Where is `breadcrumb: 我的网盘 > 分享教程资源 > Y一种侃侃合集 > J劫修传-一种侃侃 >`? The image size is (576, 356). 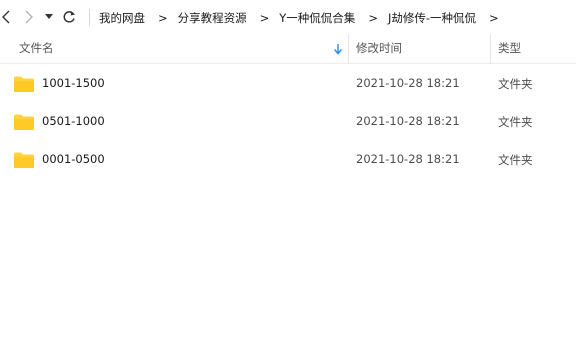 breadcrumb: 我的网盘 > 分享教程资源 > Y一种侃侃合集 > J劫修传-一种侃侃 > is located at coordinates (304, 17).